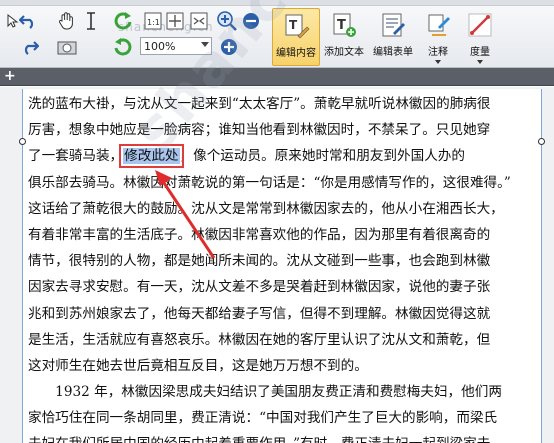 The width and height of the screenshot is (554, 443). I want to click on zoom-out-icon, so click(251, 21).